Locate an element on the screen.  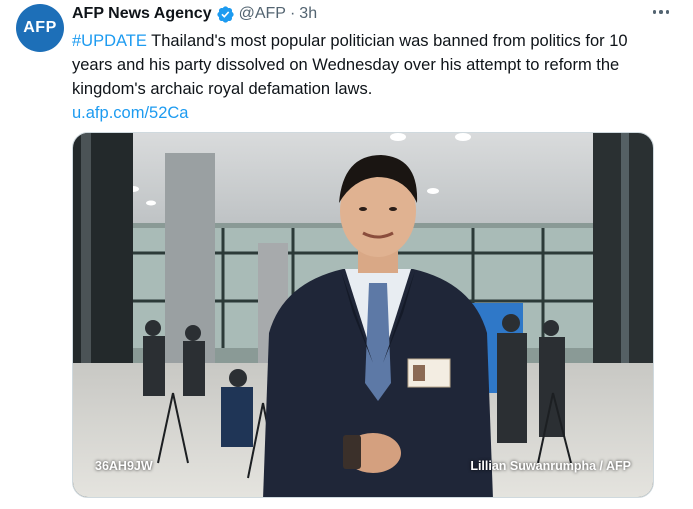
tweet-link: u.afp.com/52Ca is located at coordinates (372, 113).